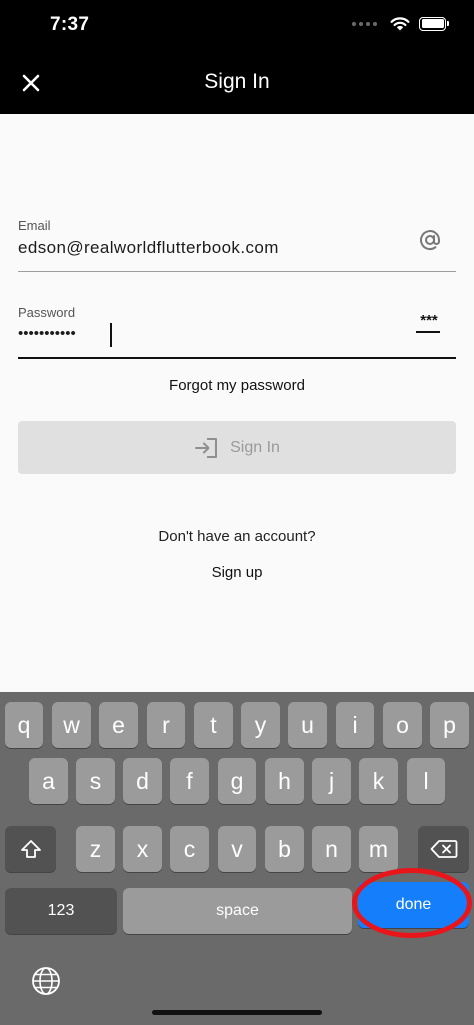 The image size is (474, 1025). Describe the element at coordinates (378, 849) in the screenshot. I see `key-m: m` at that location.